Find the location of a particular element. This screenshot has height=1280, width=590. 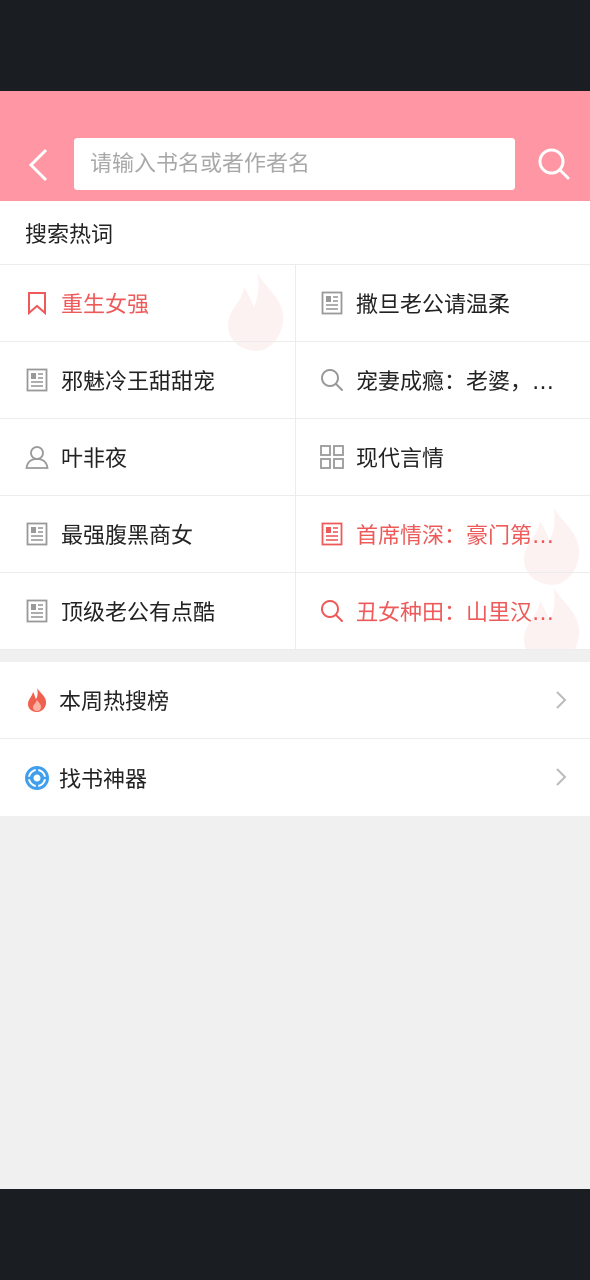

hot-word-label: 最强腹黑商女 is located at coordinates (127, 536).